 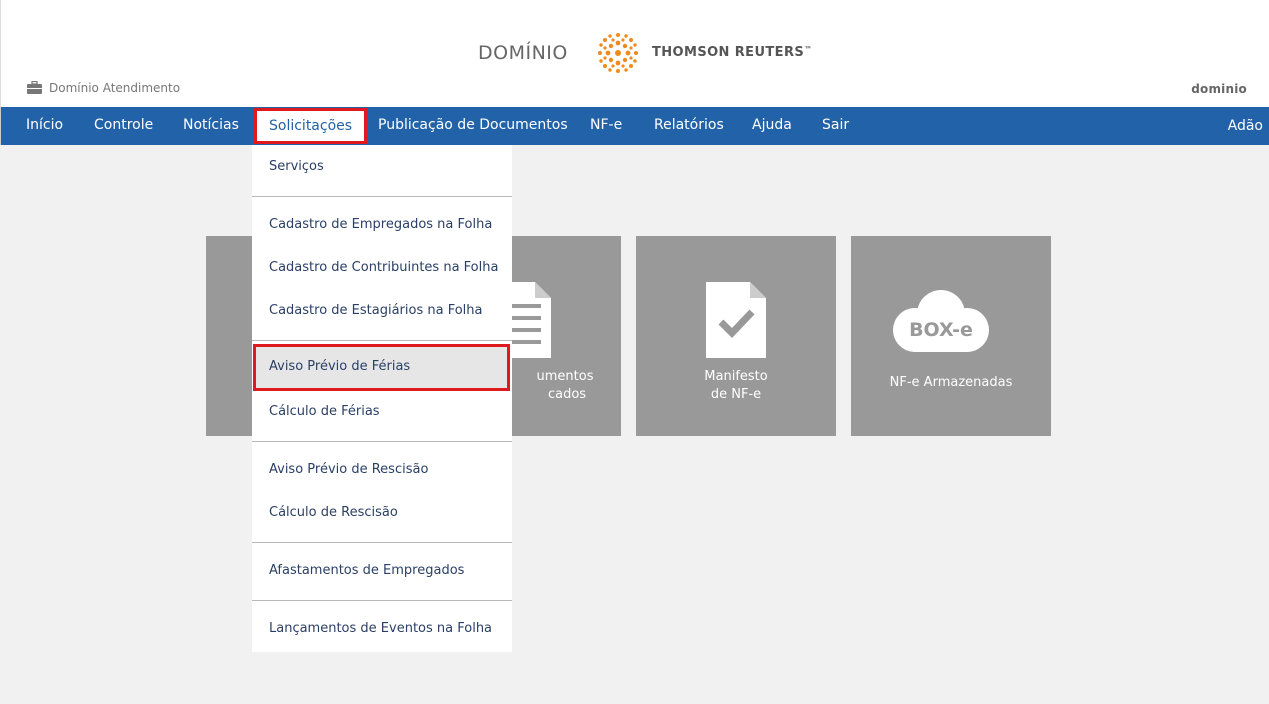 I want to click on menu-item-lancamentos-eventos: Lançamentos de Eventos na Folha, so click(x=382, y=628).